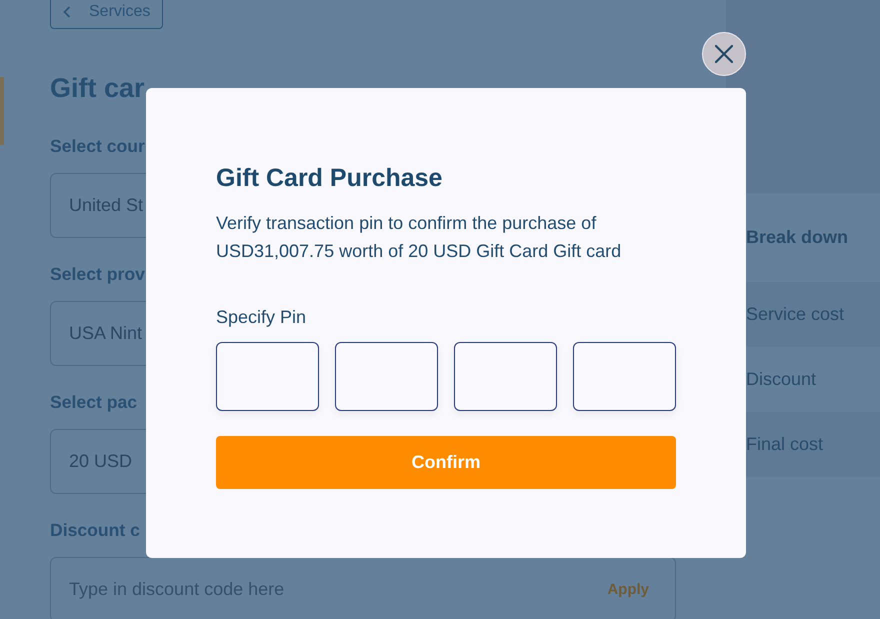 The height and width of the screenshot is (619, 880). What do you see at coordinates (2, 111) in the screenshot?
I see `accent-bar` at bounding box center [2, 111].